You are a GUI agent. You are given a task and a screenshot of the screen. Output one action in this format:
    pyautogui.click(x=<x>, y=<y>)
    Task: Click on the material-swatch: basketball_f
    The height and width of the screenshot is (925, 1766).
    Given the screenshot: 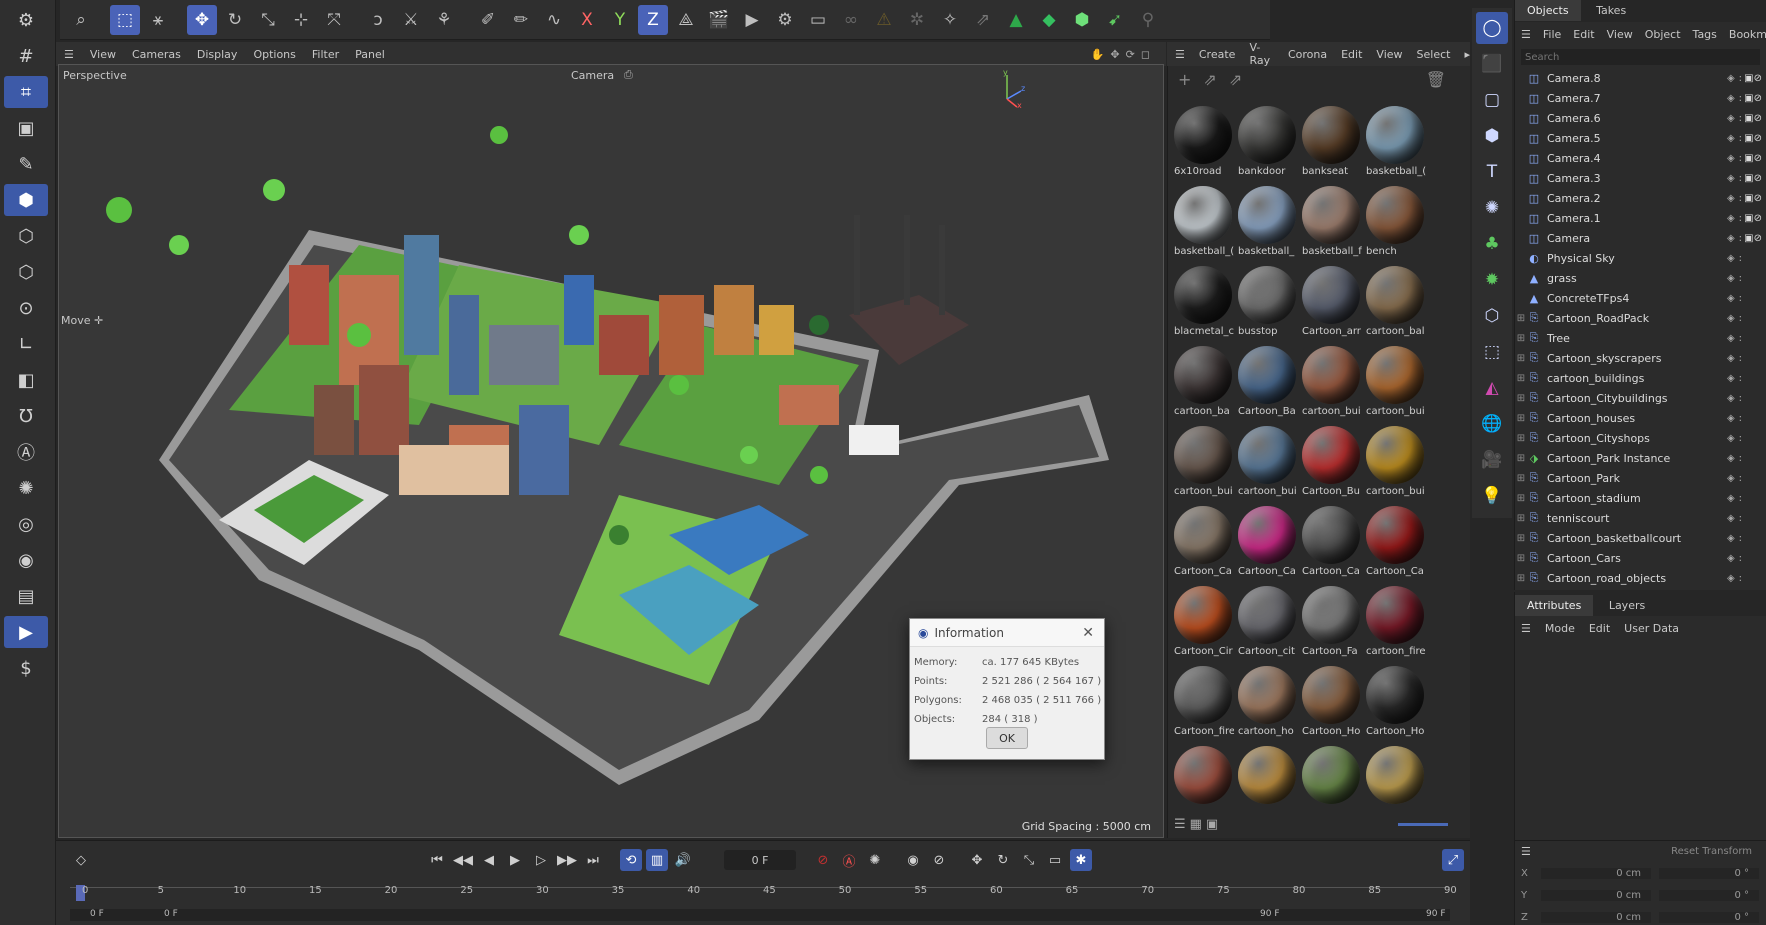 What is the action you would take?
    pyautogui.click(x=1331, y=223)
    